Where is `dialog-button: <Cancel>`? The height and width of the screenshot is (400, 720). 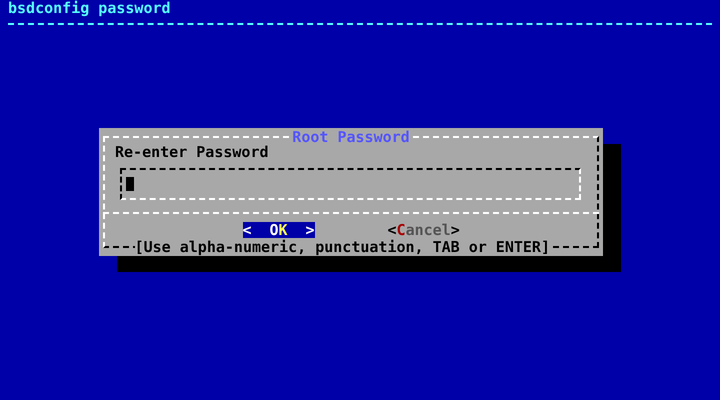
dialog-button: <Cancel> is located at coordinates (424, 230).